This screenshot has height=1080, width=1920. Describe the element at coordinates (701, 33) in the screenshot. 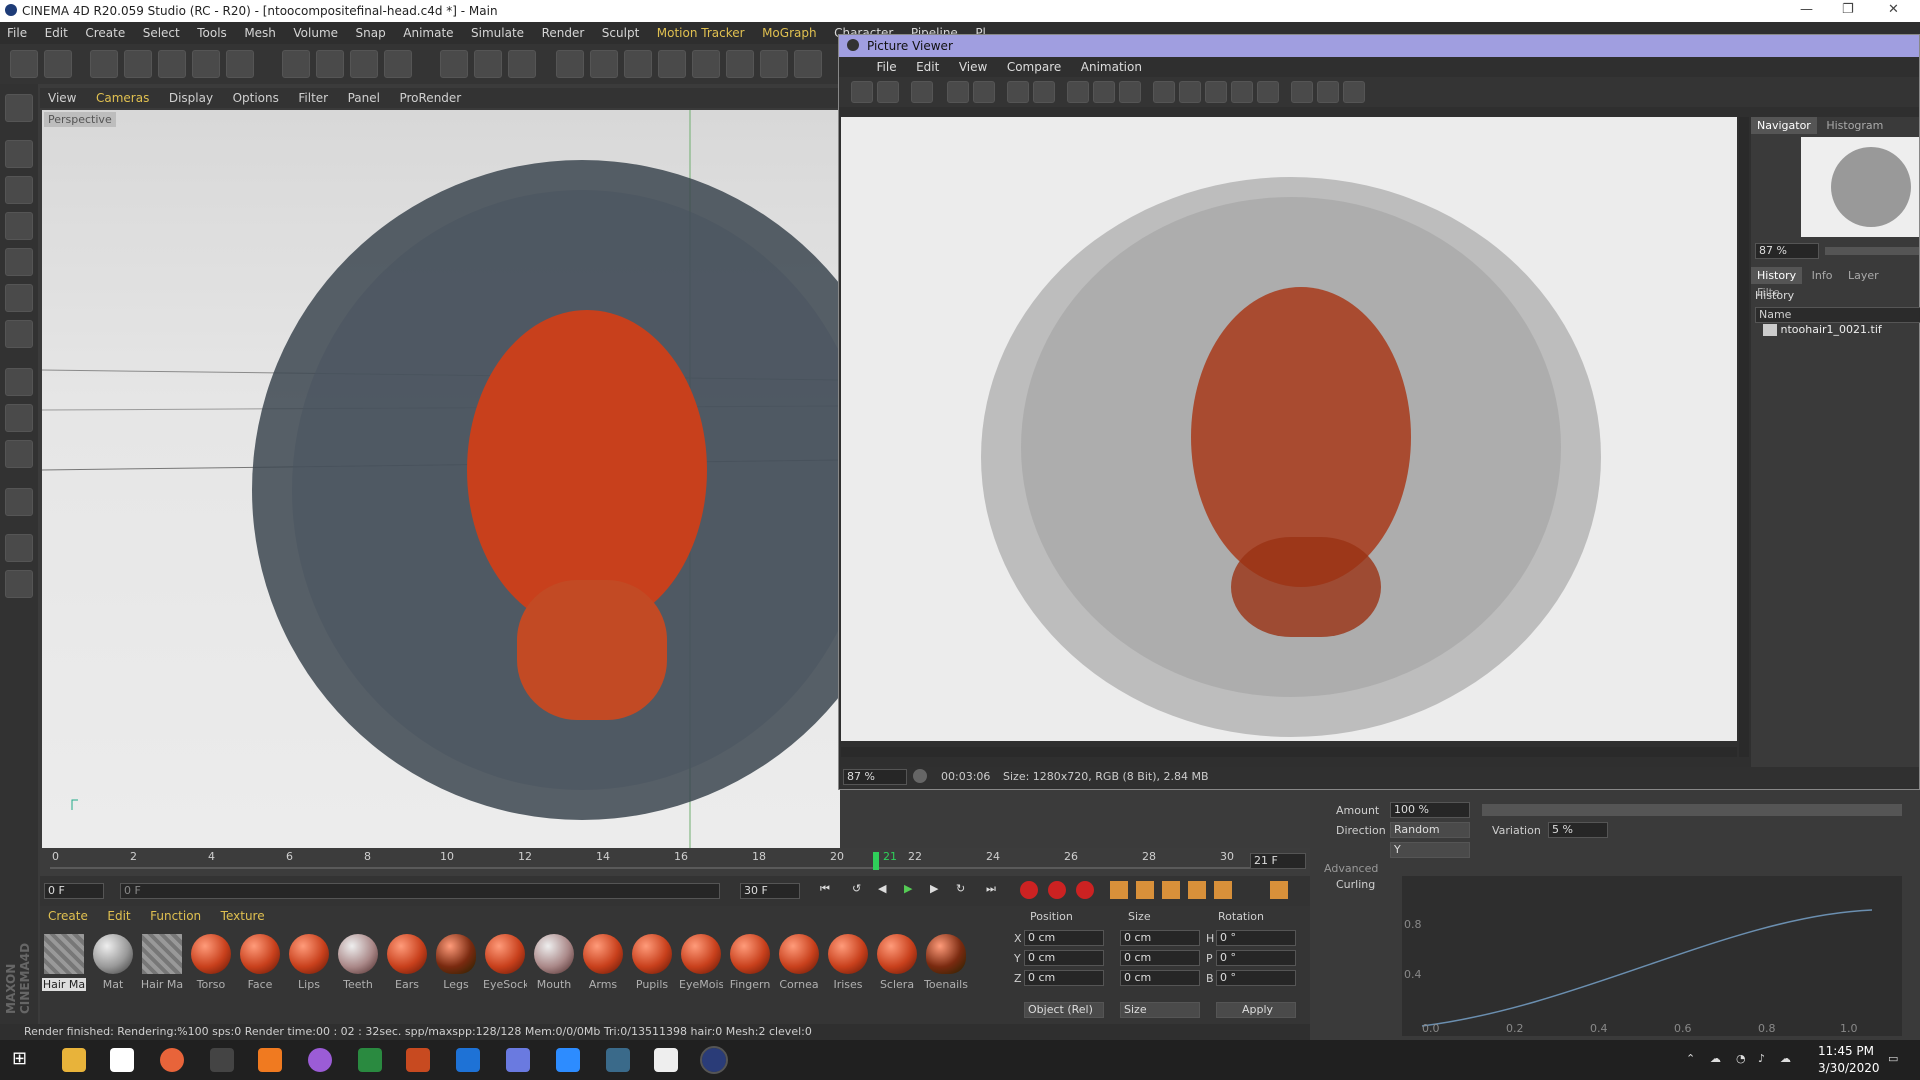

I see `menu-motion-tracker: Motion Tracker` at that location.